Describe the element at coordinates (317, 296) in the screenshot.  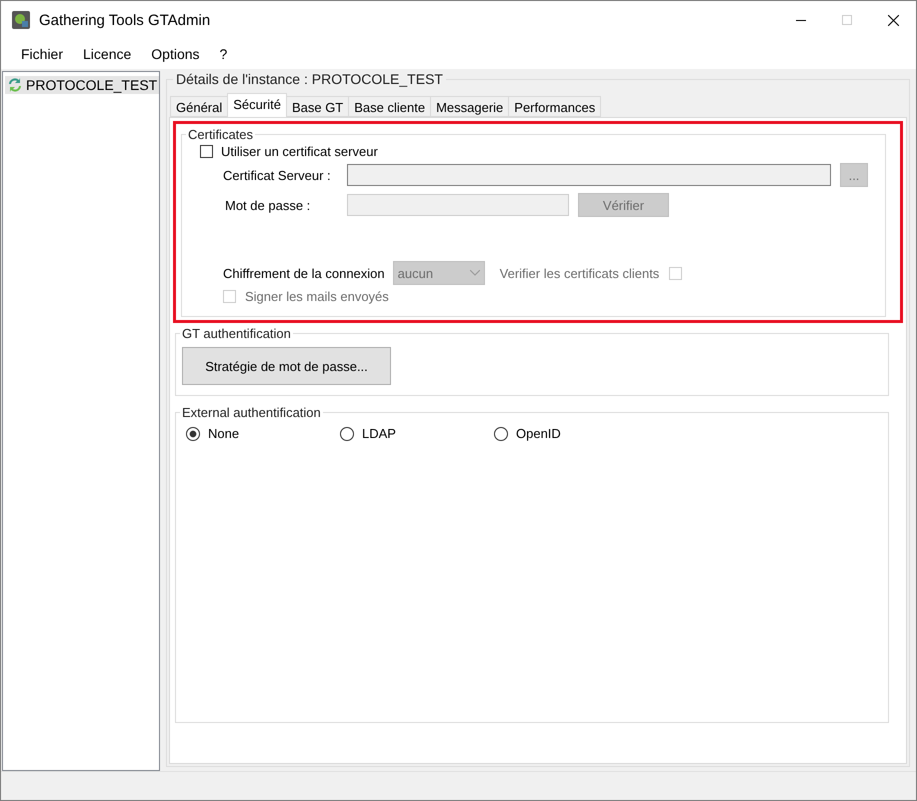
I see `checkbox-label: Signer les mails envoyés` at that location.